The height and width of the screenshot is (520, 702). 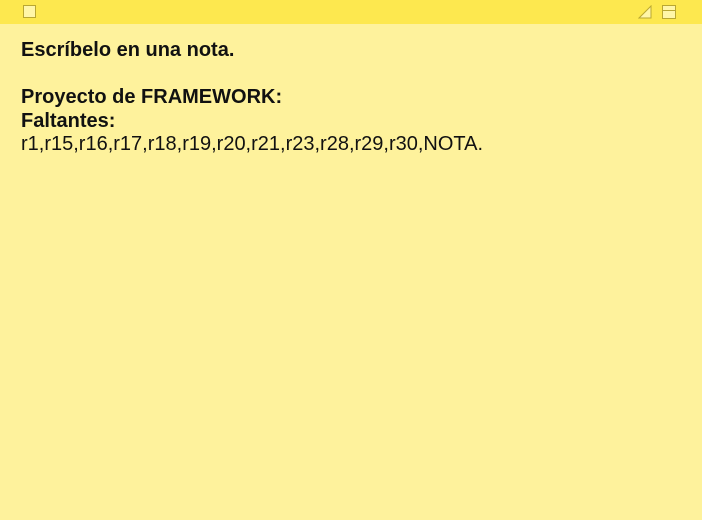 What do you see at coordinates (351, 12) in the screenshot?
I see `note-titlebar` at bounding box center [351, 12].